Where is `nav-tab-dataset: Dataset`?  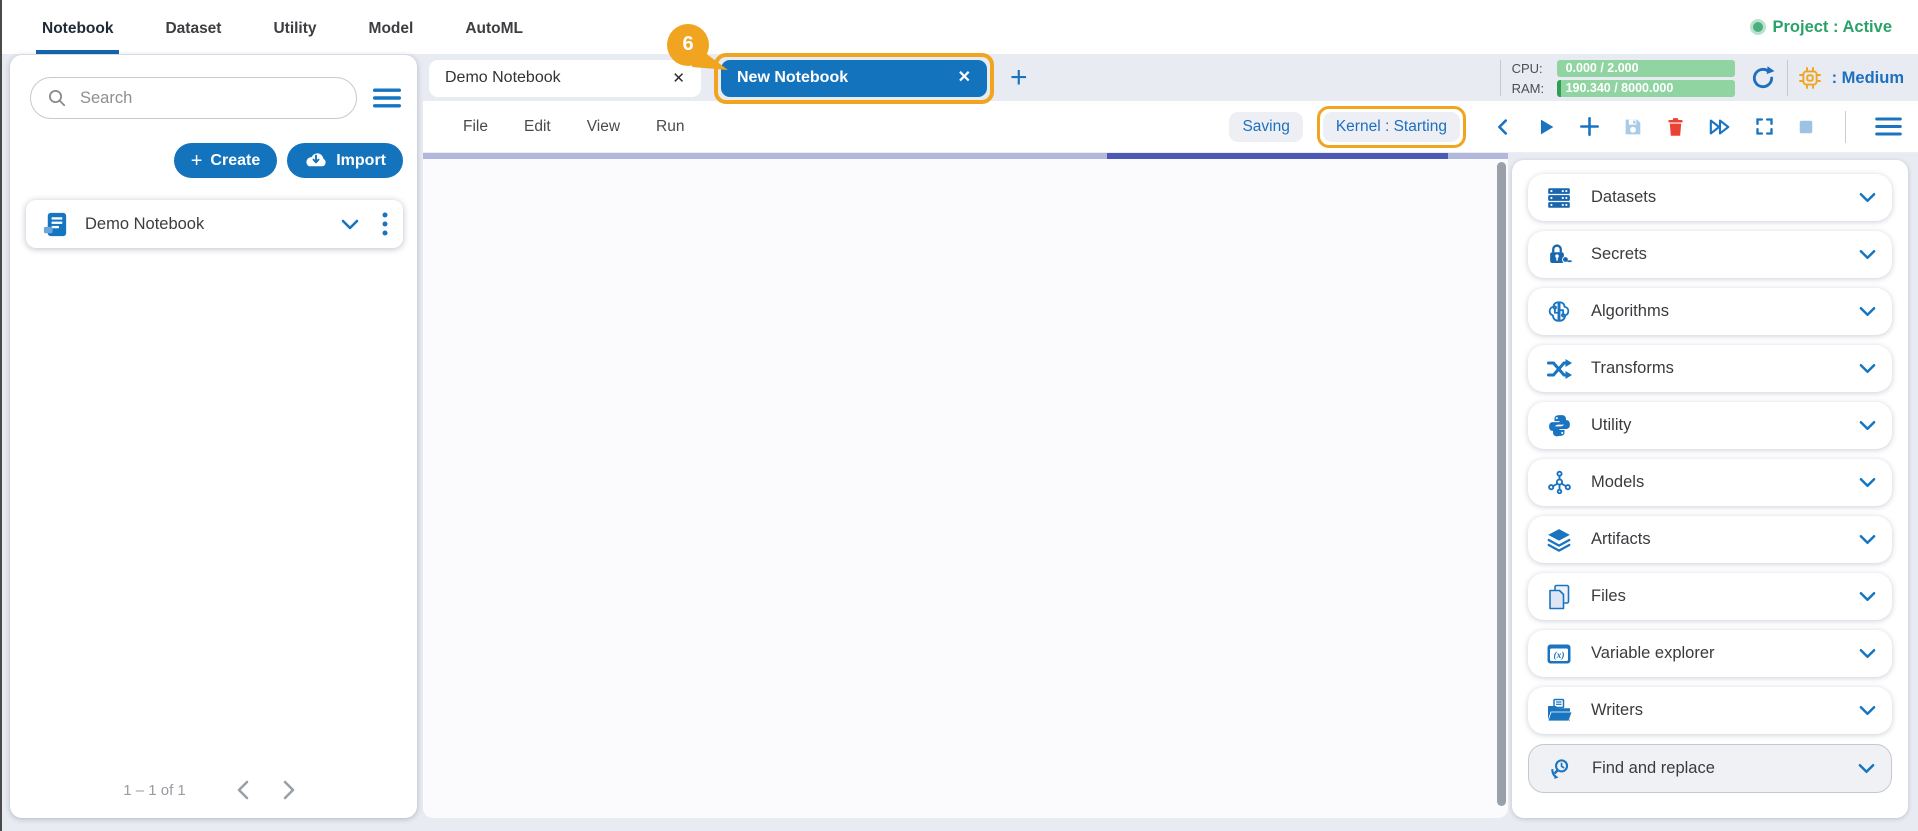 nav-tab-dataset: Dataset is located at coordinates (193, 29).